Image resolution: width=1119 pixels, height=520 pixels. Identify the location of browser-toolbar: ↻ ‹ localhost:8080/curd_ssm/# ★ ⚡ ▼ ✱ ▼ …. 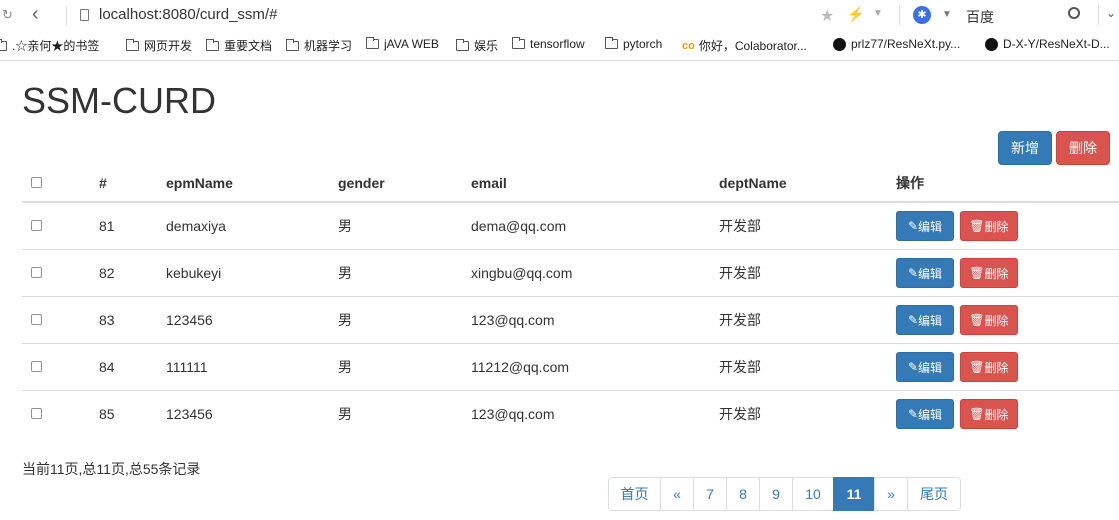
(559, 16).